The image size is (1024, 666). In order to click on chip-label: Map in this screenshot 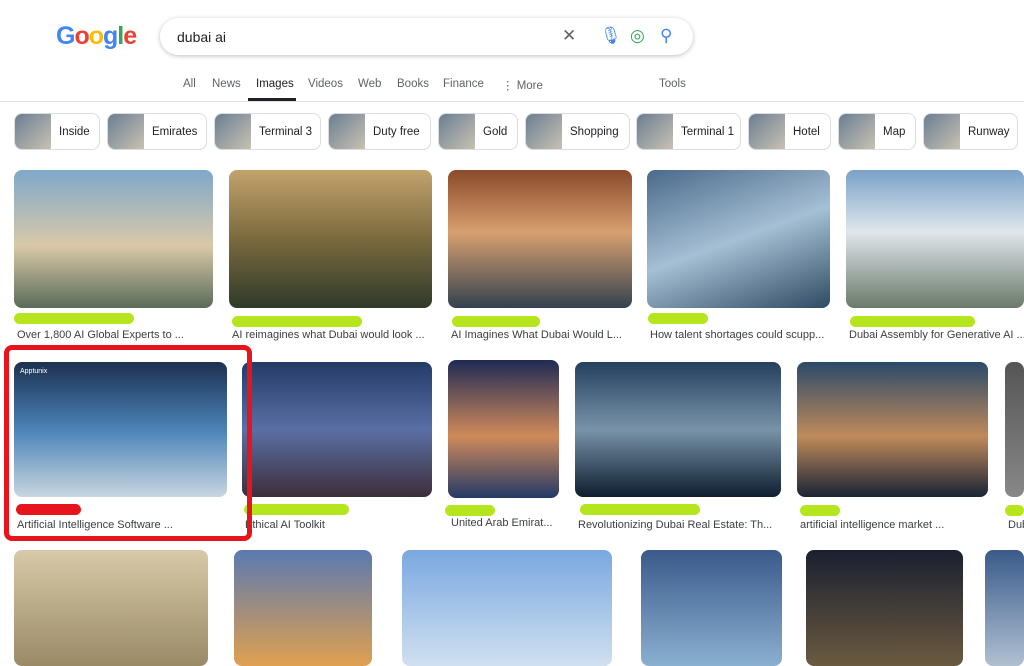, I will do `click(894, 131)`.